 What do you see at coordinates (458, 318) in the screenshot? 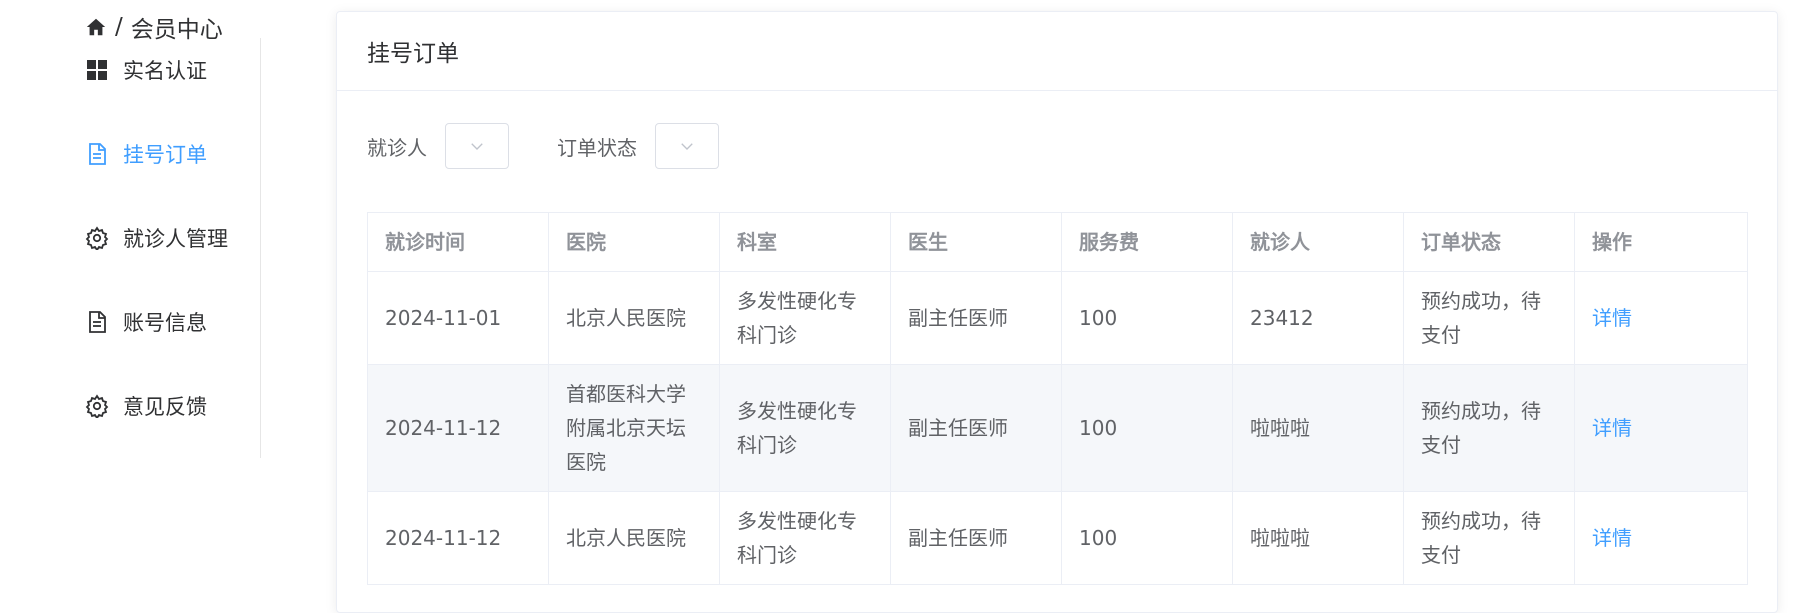
I see `cell-date: 2024-11-01` at bounding box center [458, 318].